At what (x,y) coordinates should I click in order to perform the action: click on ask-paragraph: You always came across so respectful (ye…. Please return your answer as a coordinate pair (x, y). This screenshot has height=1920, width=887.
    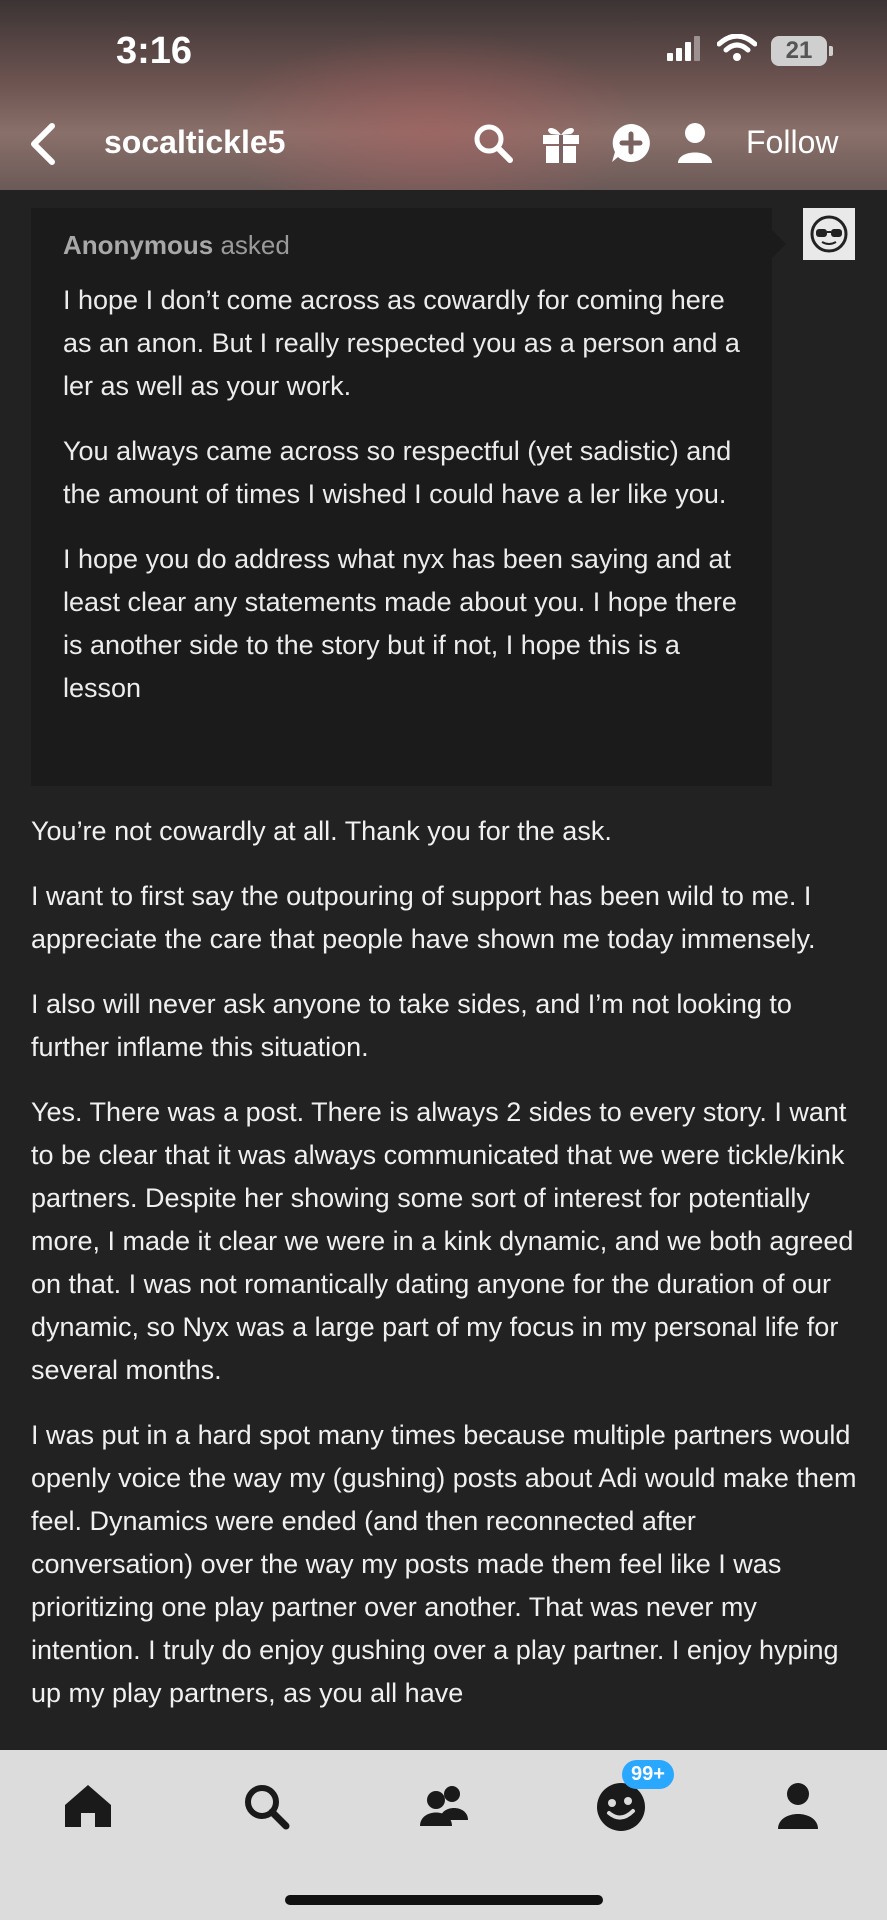
    Looking at the image, I should click on (397, 472).